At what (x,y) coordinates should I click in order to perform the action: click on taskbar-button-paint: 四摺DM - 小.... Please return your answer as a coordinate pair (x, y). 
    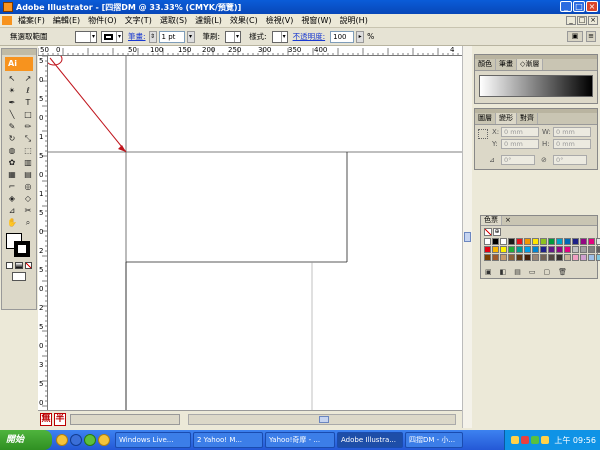
    Looking at the image, I should click on (434, 440).